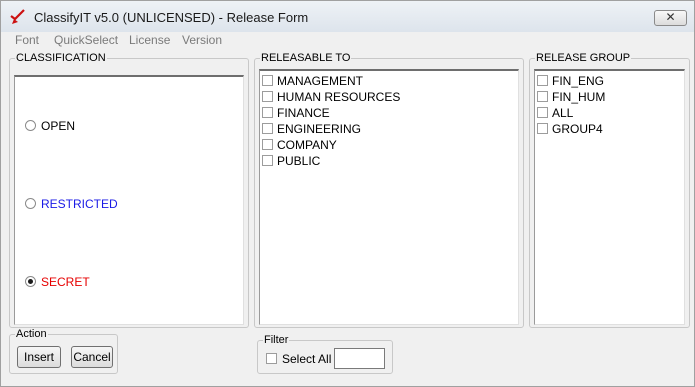 The image size is (695, 387). What do you see at coordinates (347, 41) in the screenshot?
I see `menu-bar: Font QuickSelect License Version` at bounding box center [347, 41].